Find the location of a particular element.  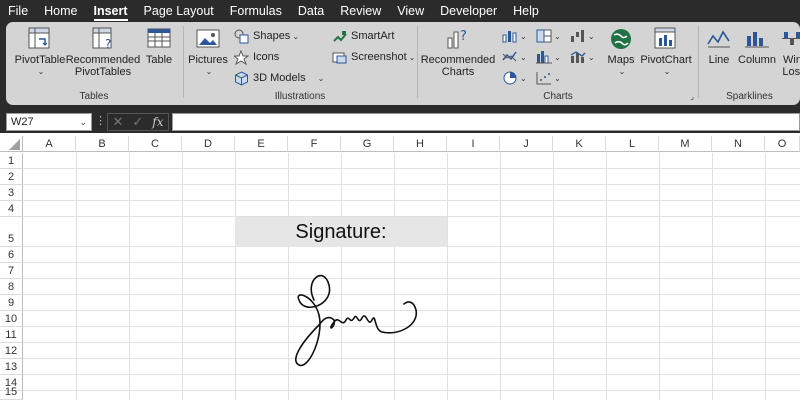

smartart-label: SmartArt is located at coordinates (373, 36).